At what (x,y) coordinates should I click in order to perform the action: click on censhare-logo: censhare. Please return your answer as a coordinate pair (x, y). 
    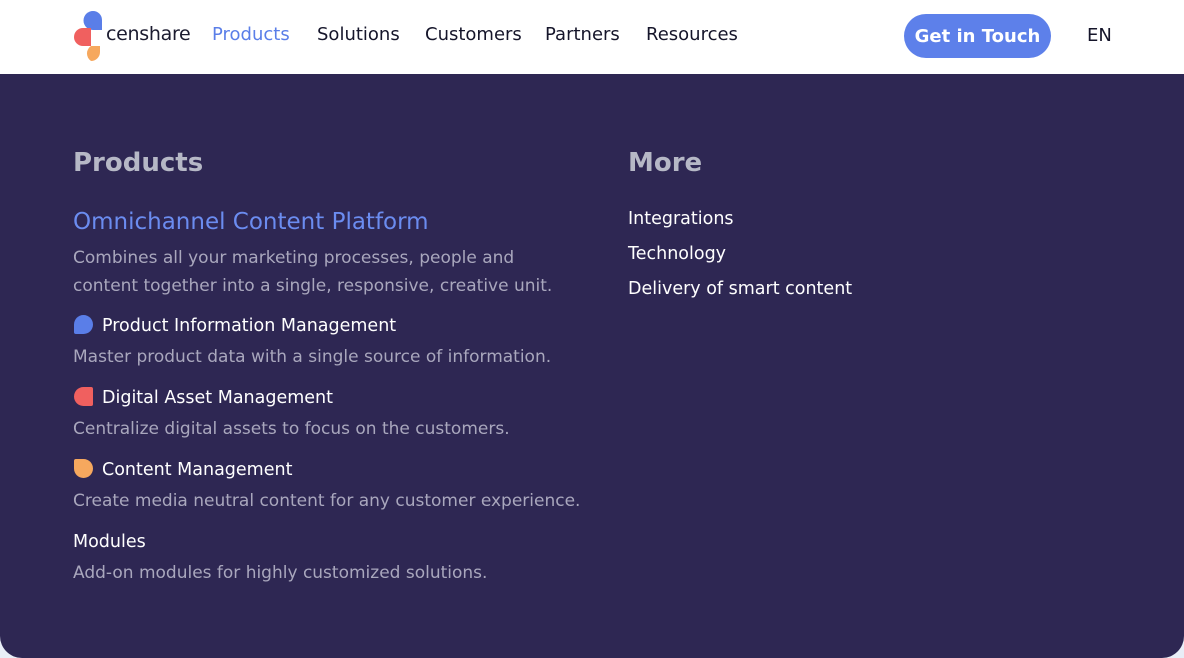
    Looking at the image, I should click on (132, 37).